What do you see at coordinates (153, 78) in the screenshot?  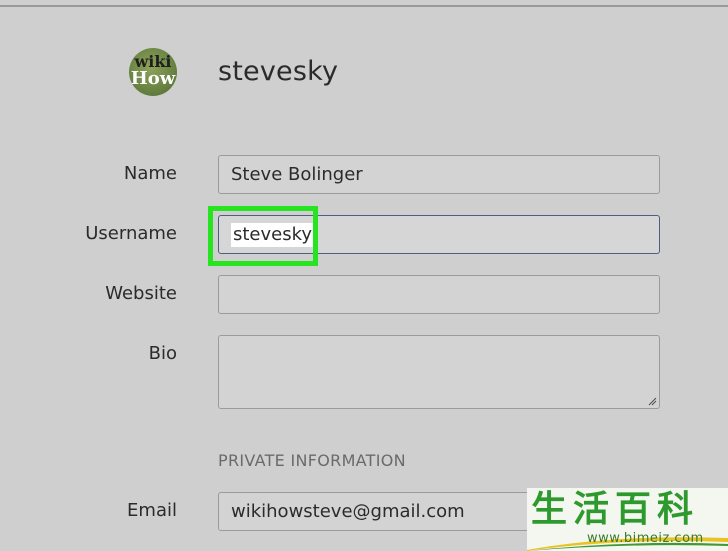 I see `avatar-text-bottom: How` at bounding box center [153, 78].